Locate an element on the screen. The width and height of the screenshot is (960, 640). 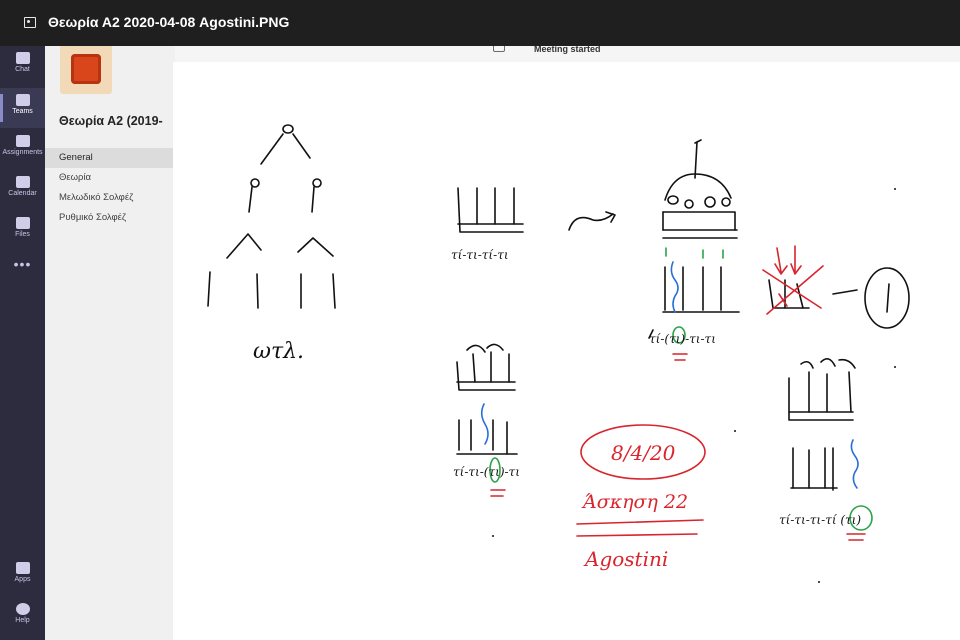
channel-general: General is located at coordinates (110, 158).